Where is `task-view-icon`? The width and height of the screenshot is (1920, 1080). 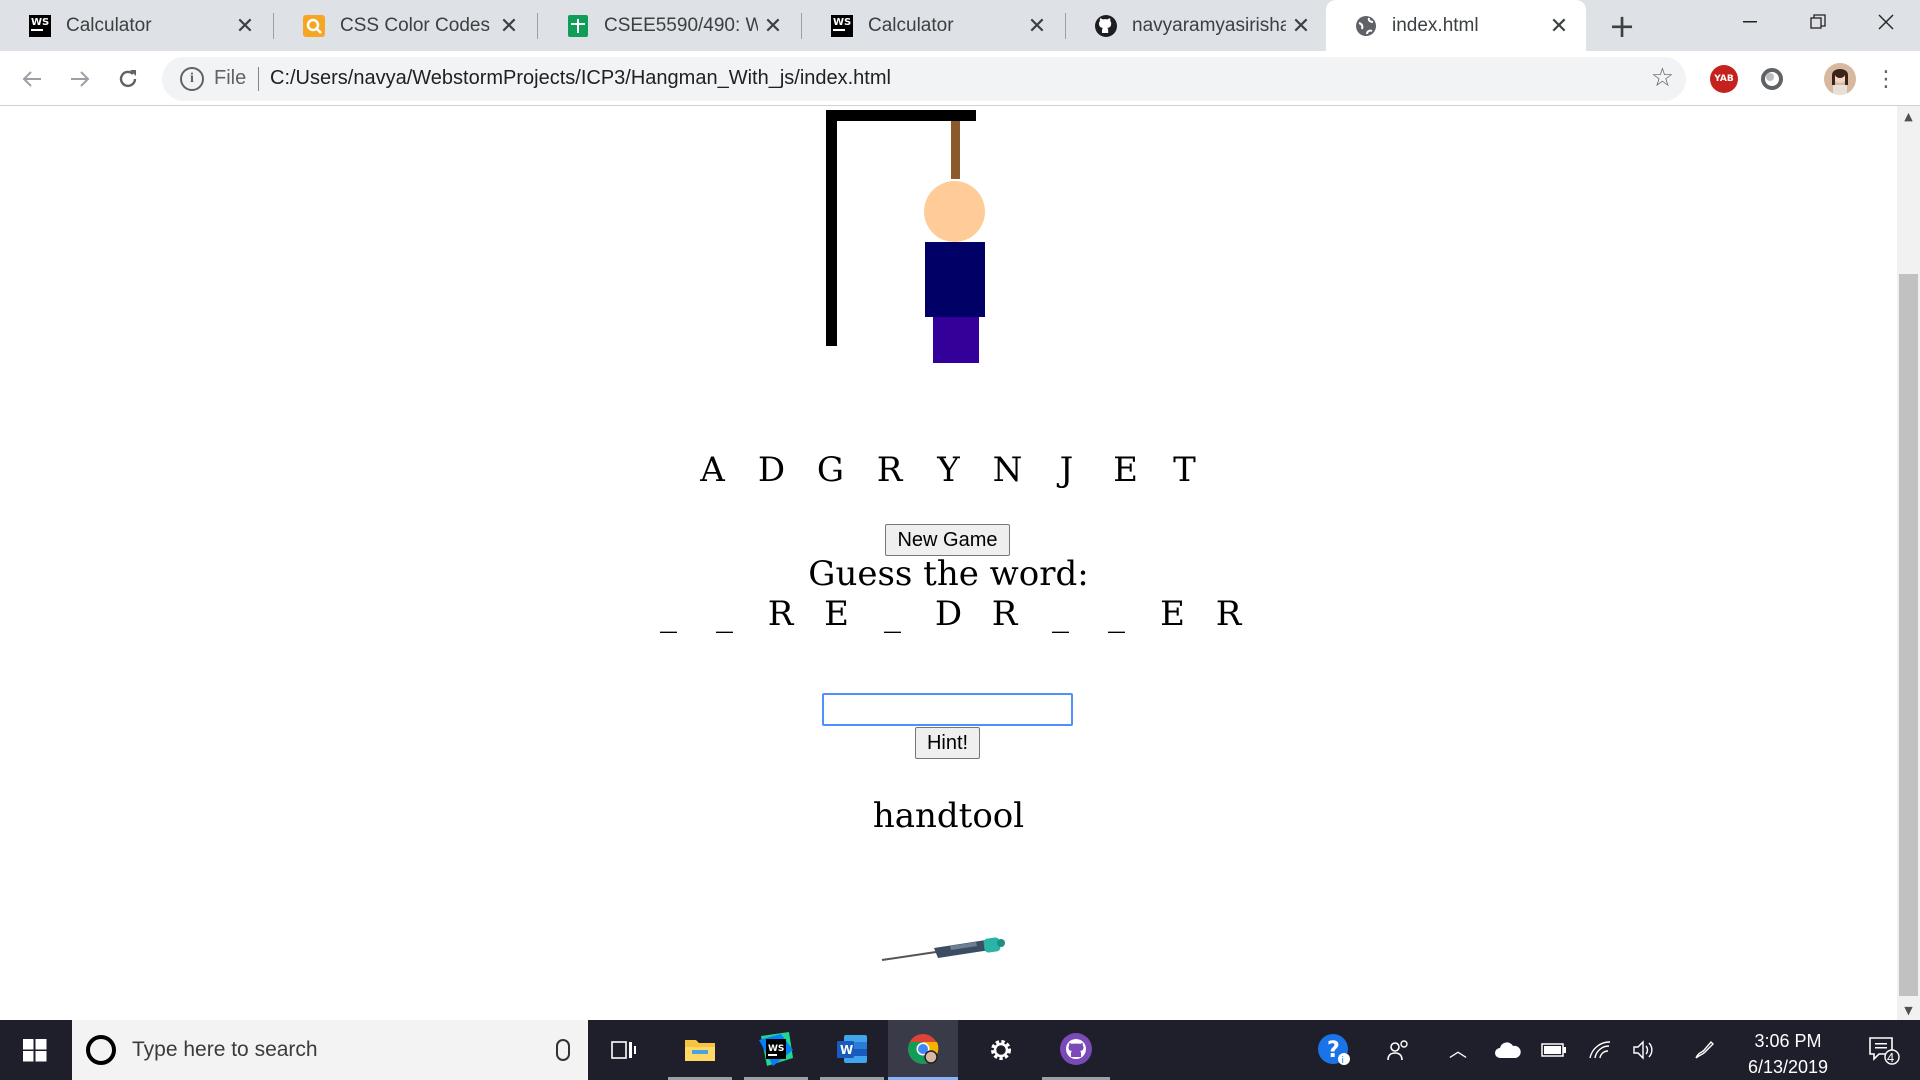
task-view-icon is located at coordinates (624, 1050).